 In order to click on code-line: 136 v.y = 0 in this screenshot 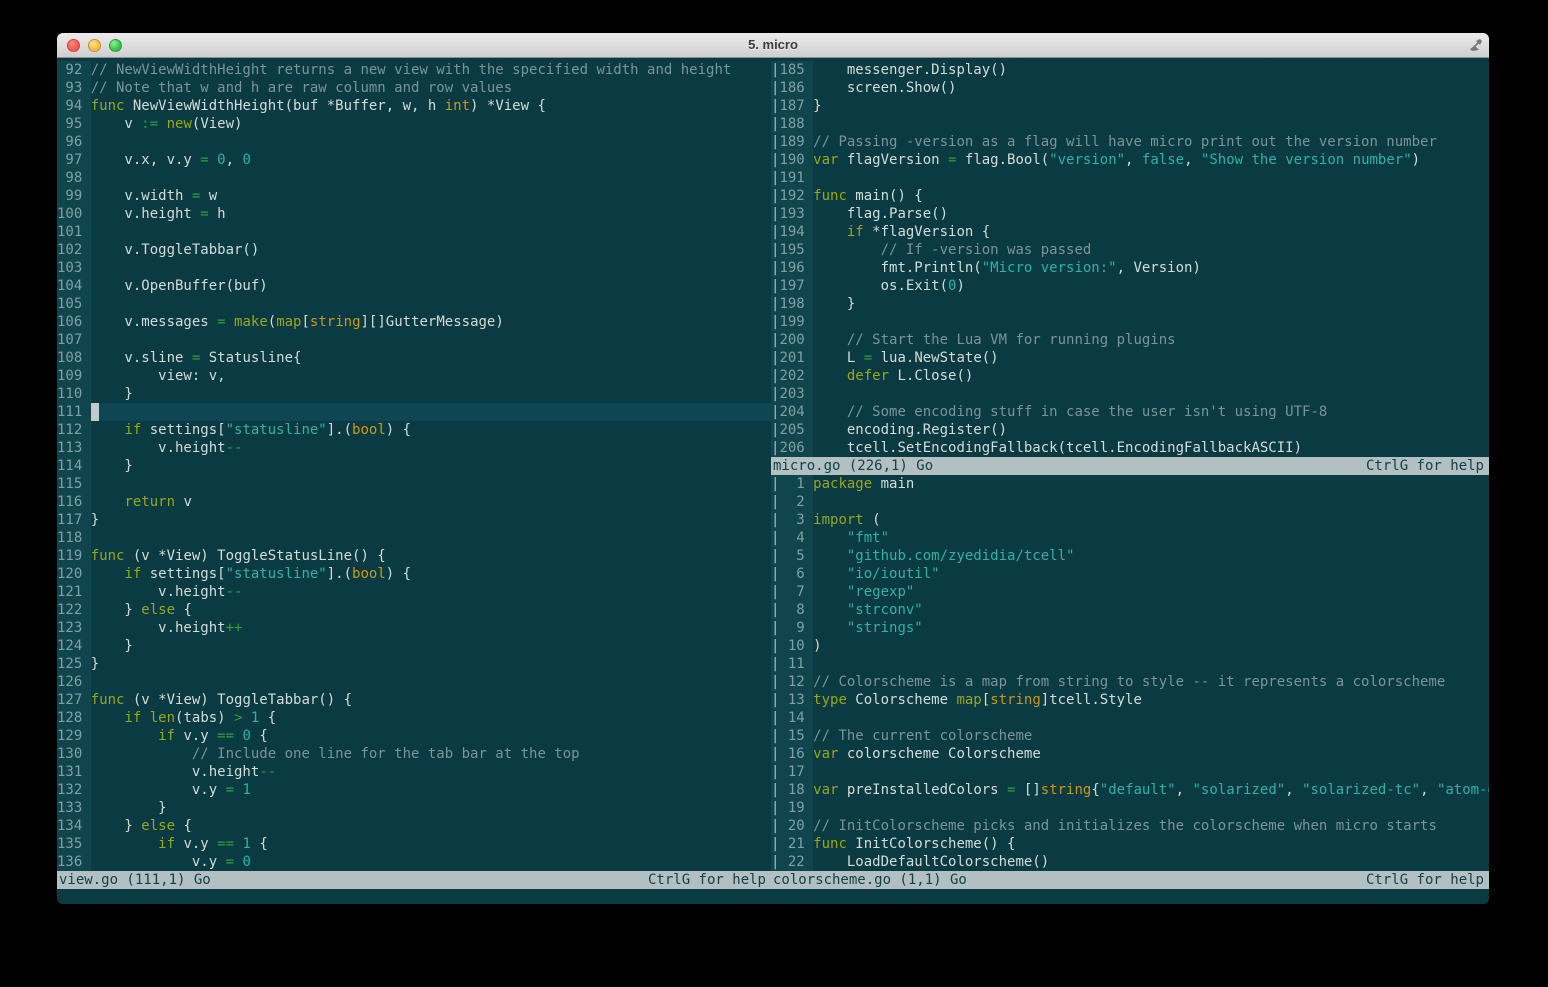, I will do `click(414, 862)`.